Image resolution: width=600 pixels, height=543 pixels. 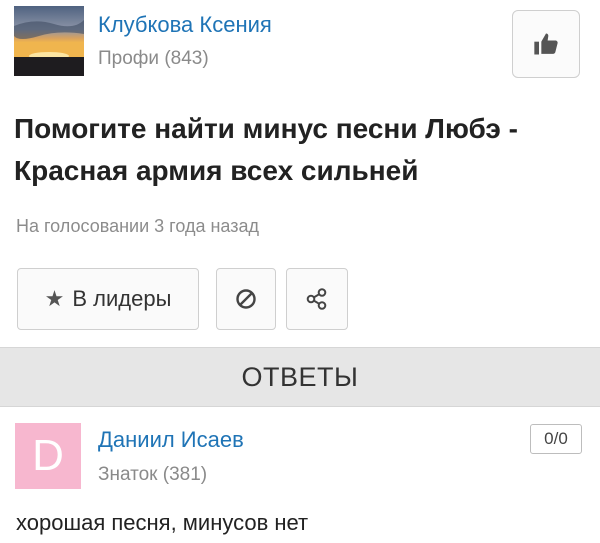 I want to click on answer-avatar-letter: D, so click(x=48, y=455).